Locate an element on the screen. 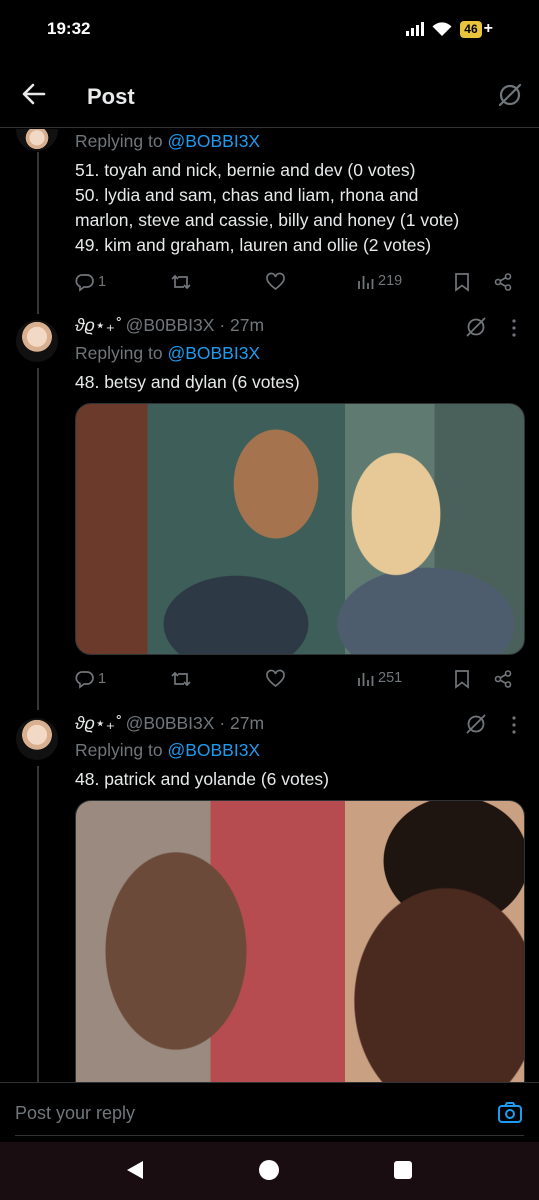 The width and height of the screenshot is (539, 1200). system-nav-bar is located at coordinates (269, 1171).